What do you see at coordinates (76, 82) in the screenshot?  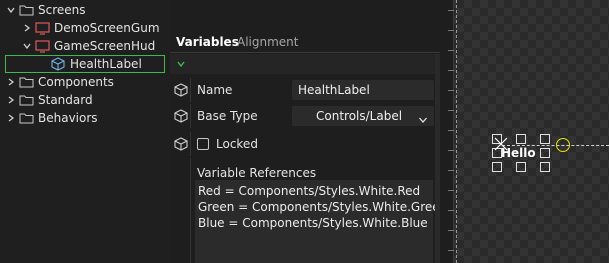 I see `tree-item-label: Components` at bounding box center [76, 82].